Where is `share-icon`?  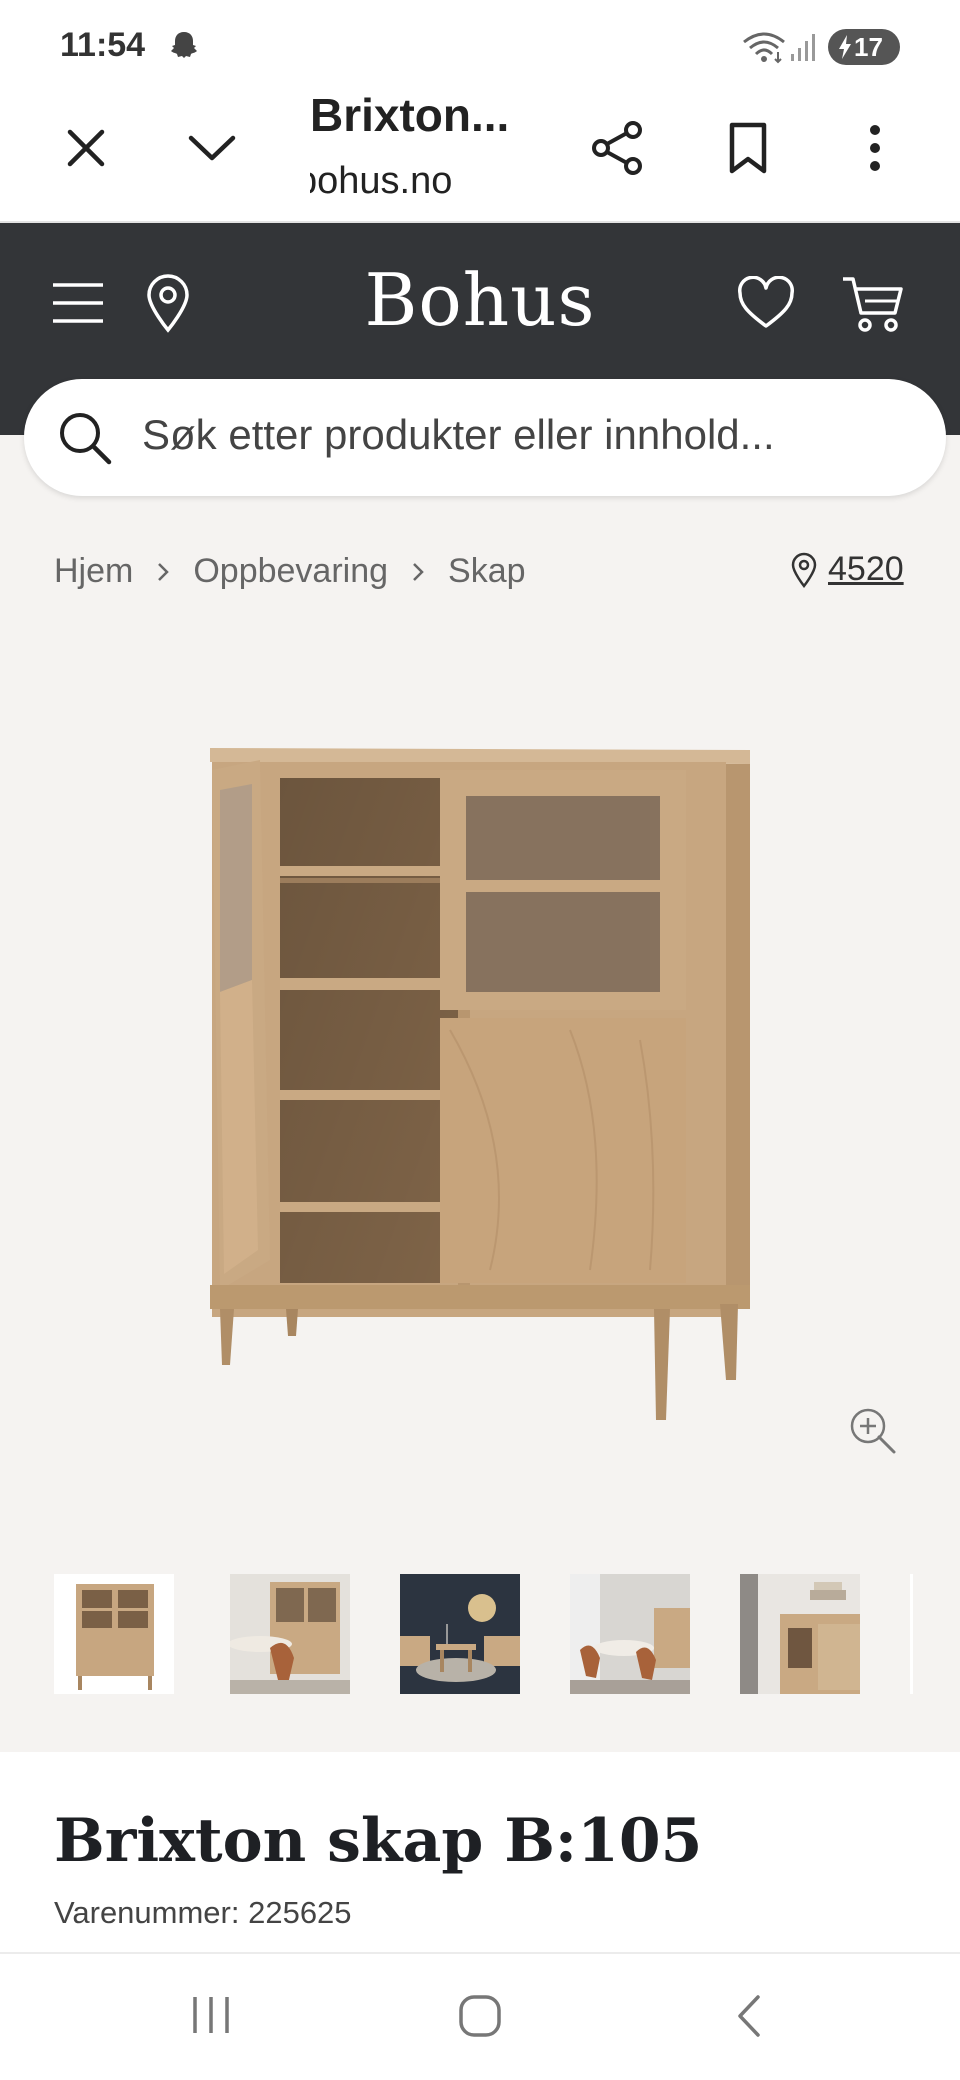
share-icon is located at coordinates (618, 148).